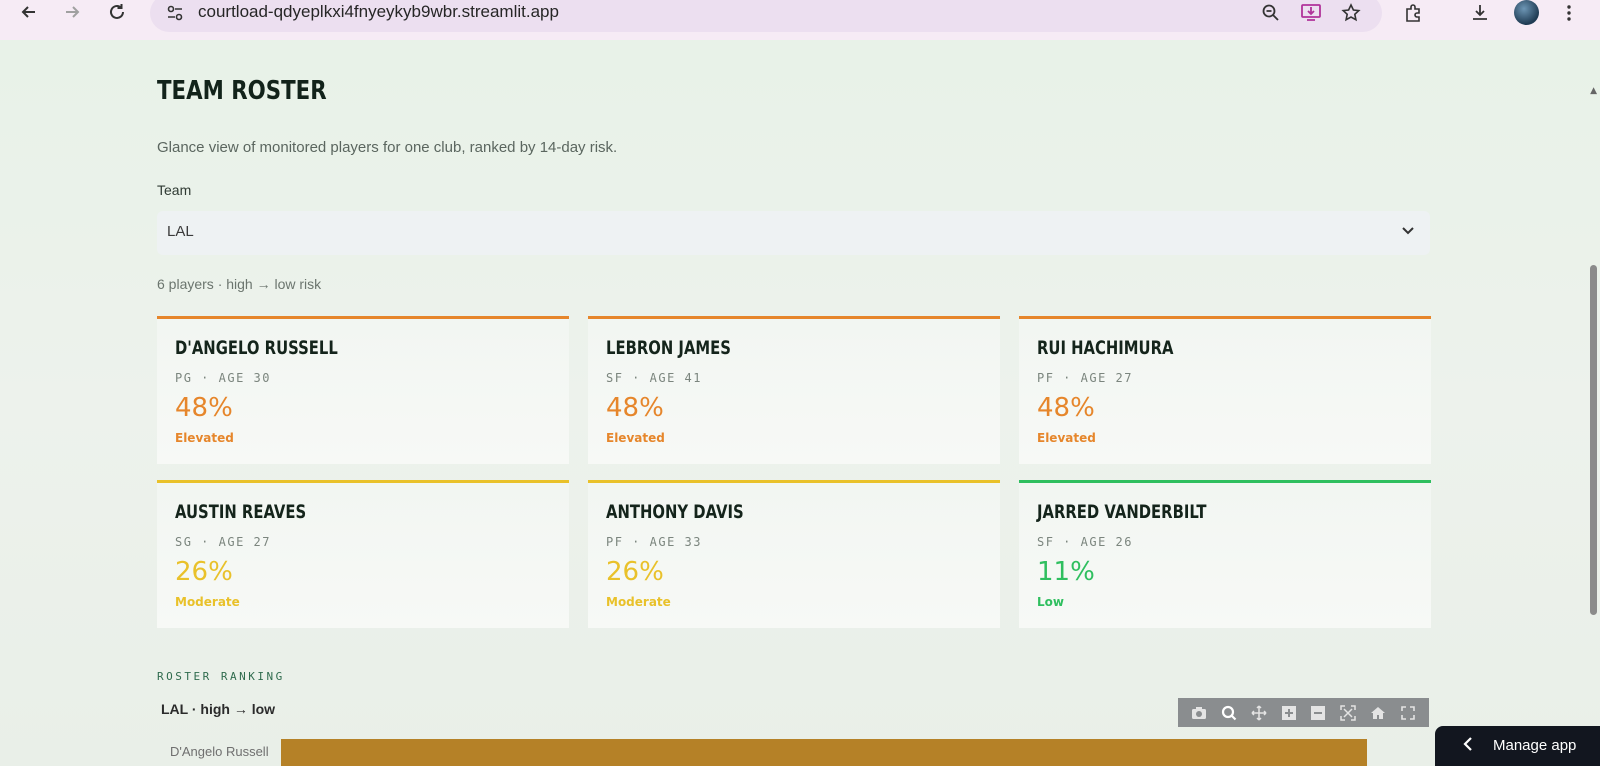 The height and width of the screenshot is (766, 1600). Describe the element at coordinates (221, 676) in the screenshot. I see `section-label-roster-ranking: ROSTER RANKING` at that location.